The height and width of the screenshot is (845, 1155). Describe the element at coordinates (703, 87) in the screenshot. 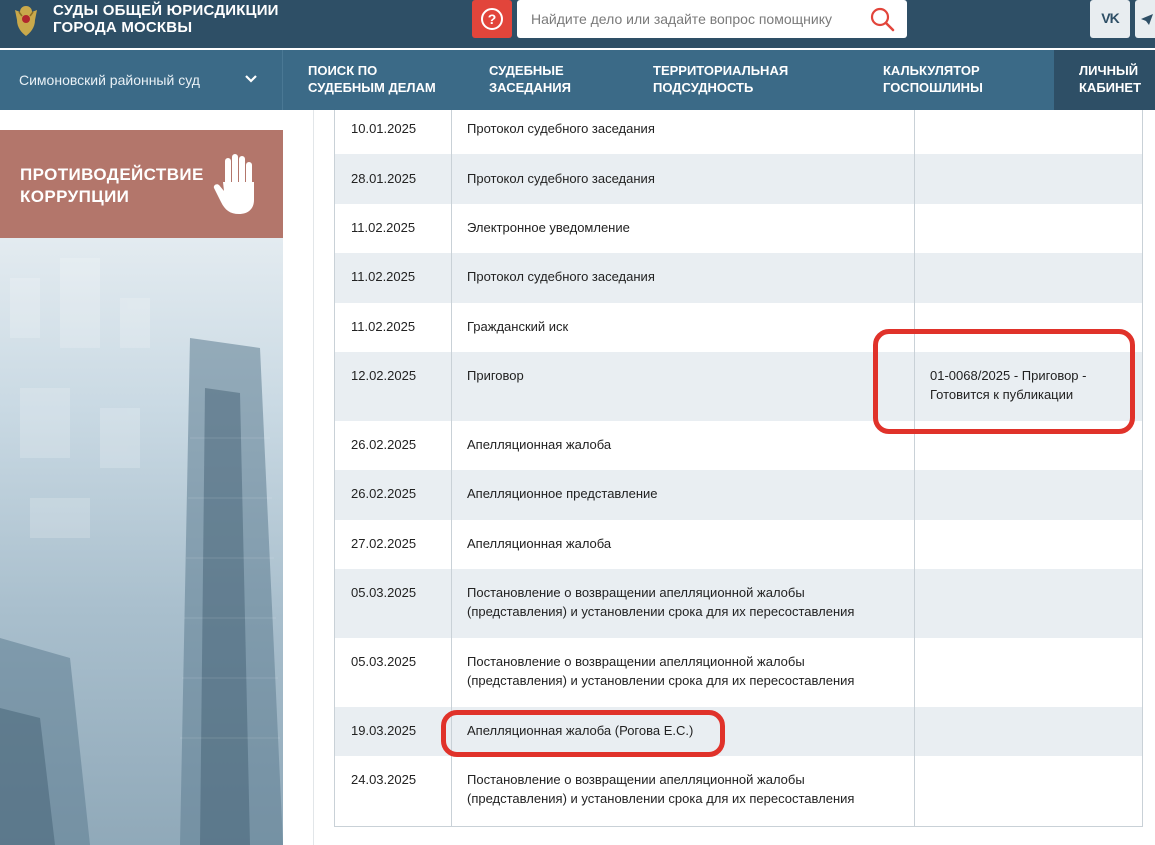

I see `nav-jurisdiction-line2: подсудность` at that location.